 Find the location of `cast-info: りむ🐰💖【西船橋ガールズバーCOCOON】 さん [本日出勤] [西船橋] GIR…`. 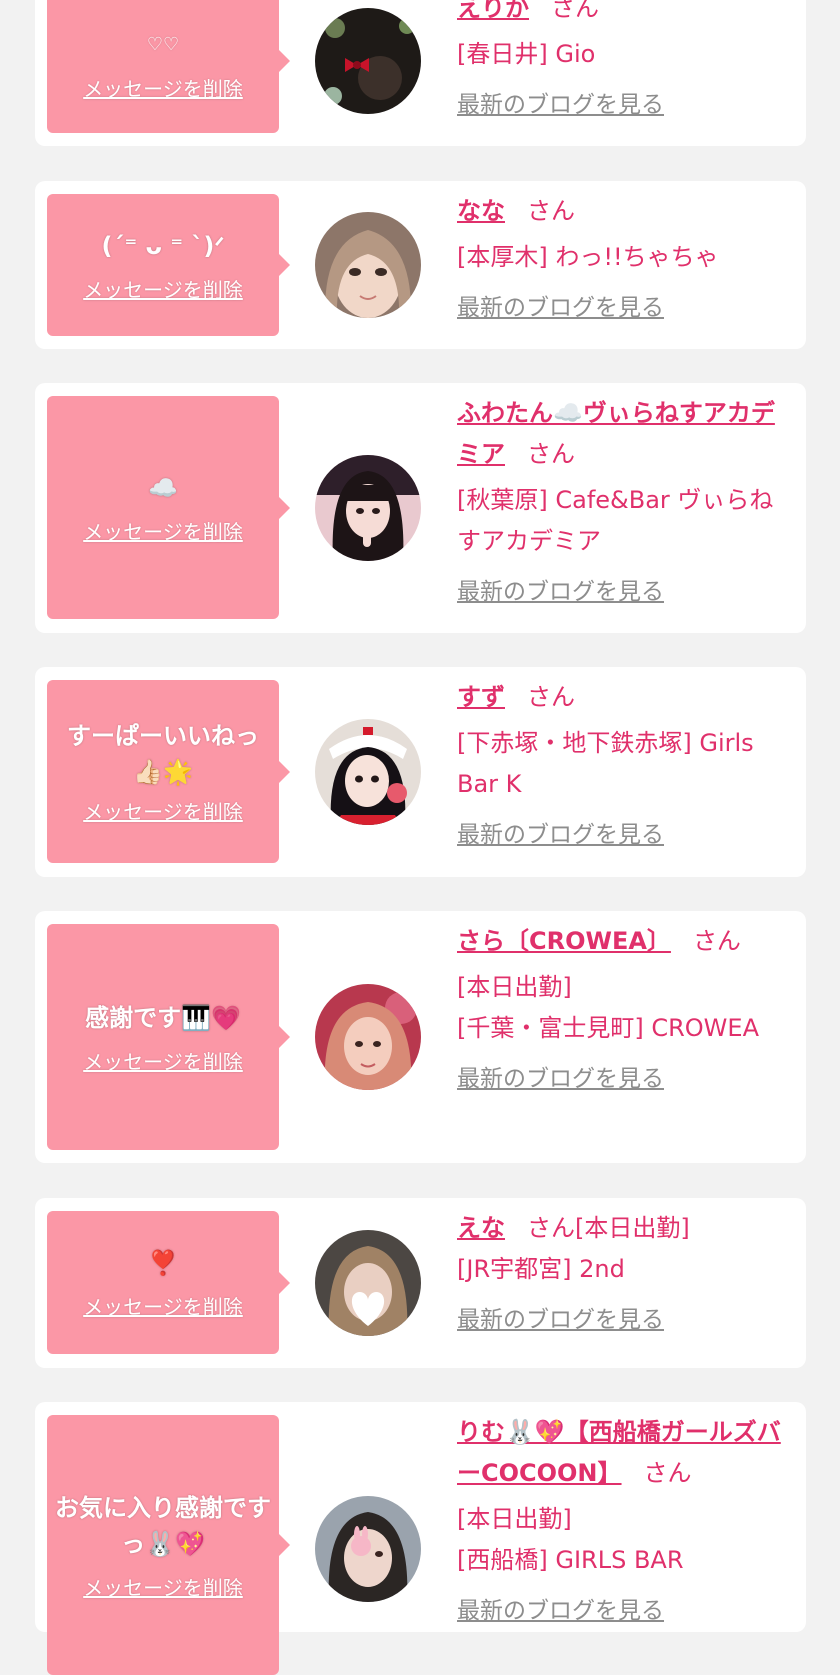

cast-info: りむ🐰💖【西船橋ガールズバーCOCOON】 さん [本日出勤] [西船橋] GIR… is located at coordinates (625, 1520).